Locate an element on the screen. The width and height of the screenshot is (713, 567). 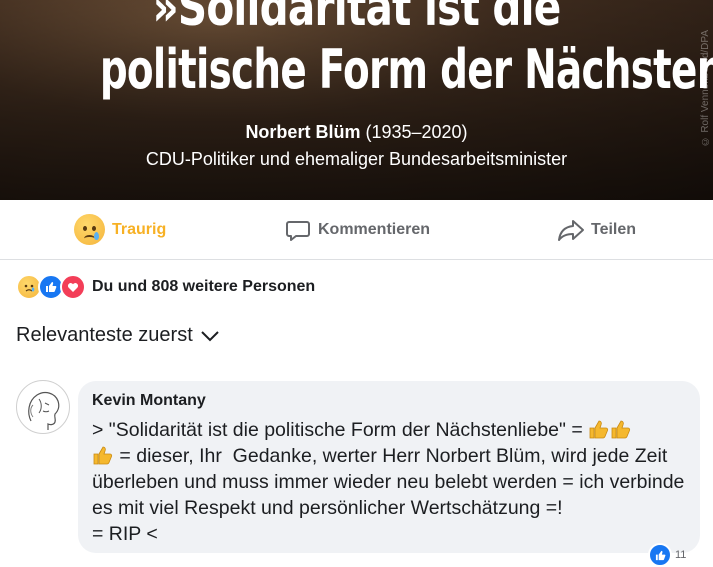
comment-like-badge: 11 is located at coordinates (667, 555).